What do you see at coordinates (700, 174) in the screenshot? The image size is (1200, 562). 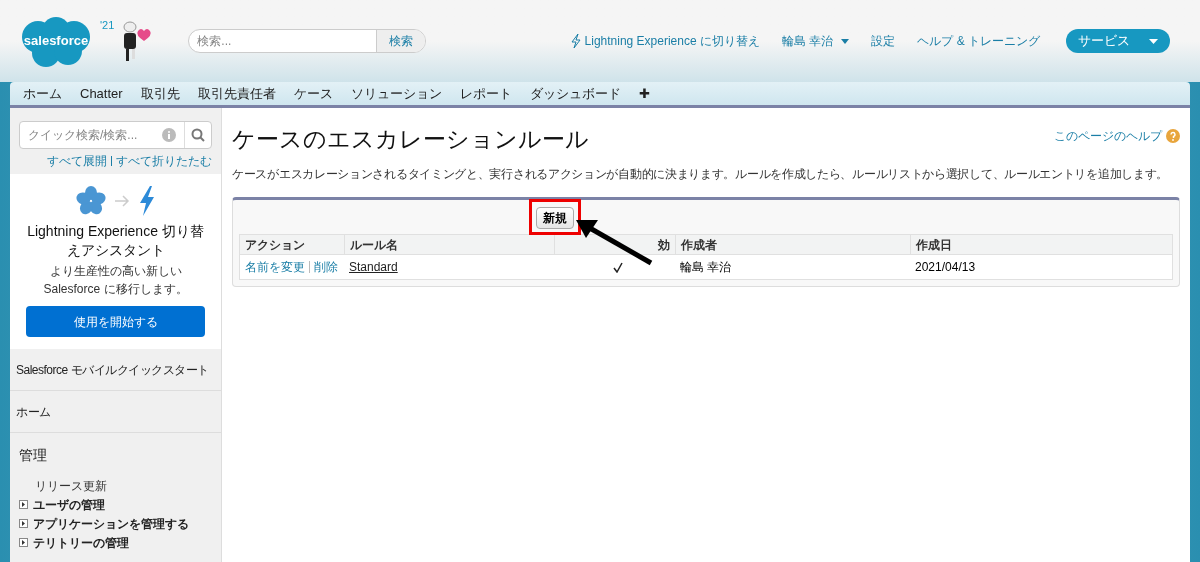 I see `page-description: ケースがエスカレーションされるタイミングと、実行されるアクションが自動的に決まります。ルールを作成したら、ルールリストから選択して、ルールエントリを追加します。` at bounding box center [700, 174].